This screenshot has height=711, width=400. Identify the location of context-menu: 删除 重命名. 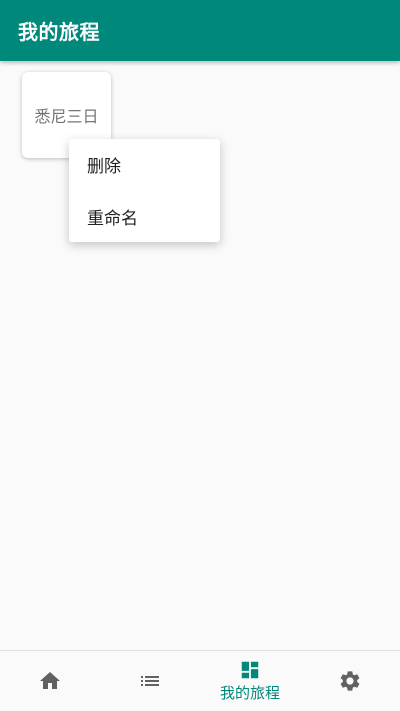
(144, 190).